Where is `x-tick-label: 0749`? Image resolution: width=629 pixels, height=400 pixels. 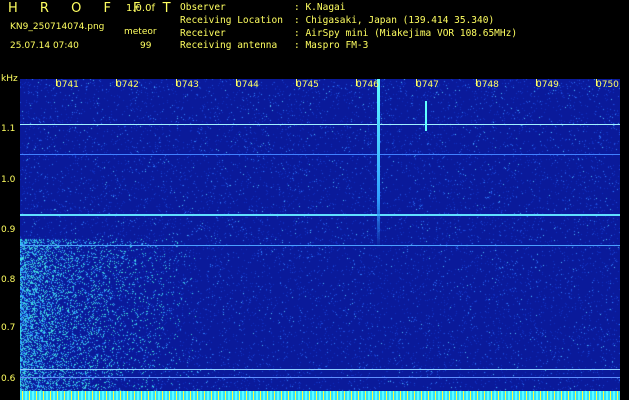
x-tick-label: 0749 is located at coordinates (547, 85).